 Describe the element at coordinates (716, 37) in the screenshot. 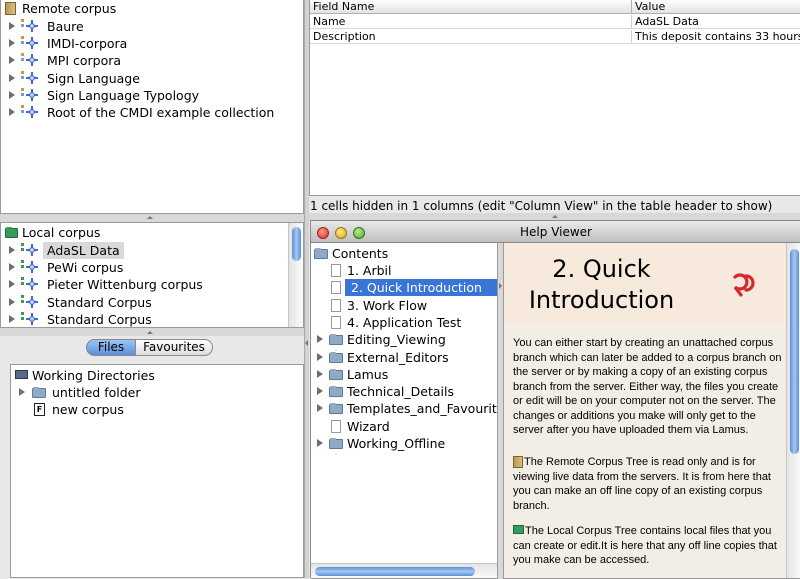

I see `table-cell-value: This deposit contains 33 hours a` at that location.